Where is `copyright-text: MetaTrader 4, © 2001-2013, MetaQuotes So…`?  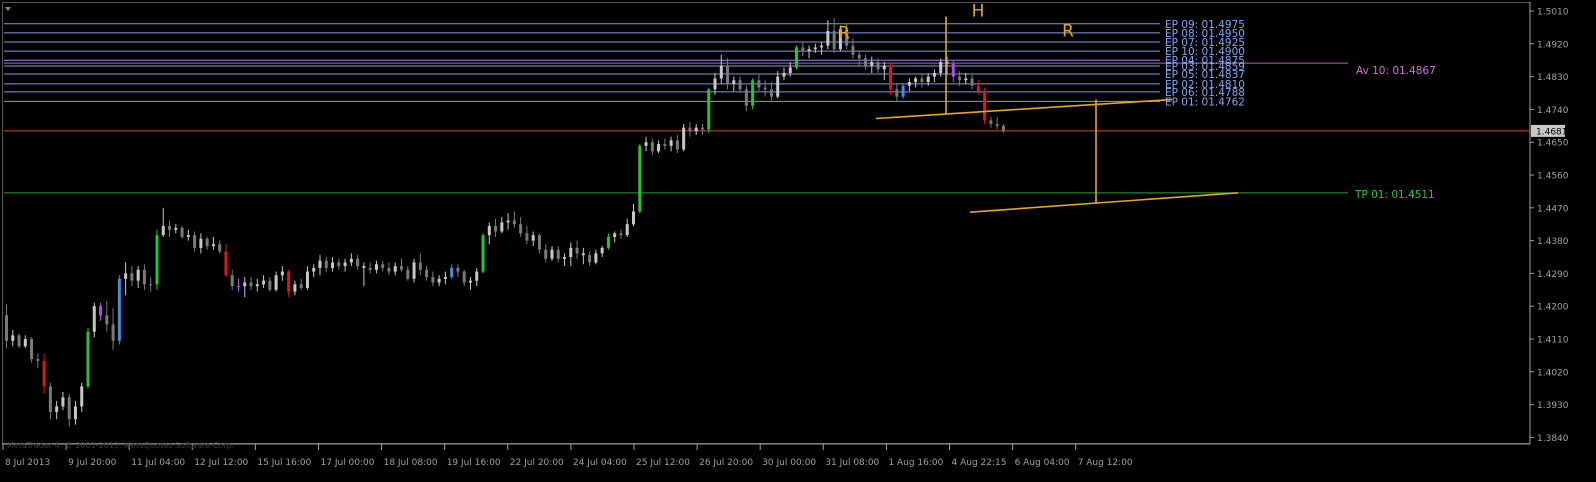
copyright-text: MetaTrader 4, © 2001-2013, MetaQuotes So… is located at coordinates (120, 445).